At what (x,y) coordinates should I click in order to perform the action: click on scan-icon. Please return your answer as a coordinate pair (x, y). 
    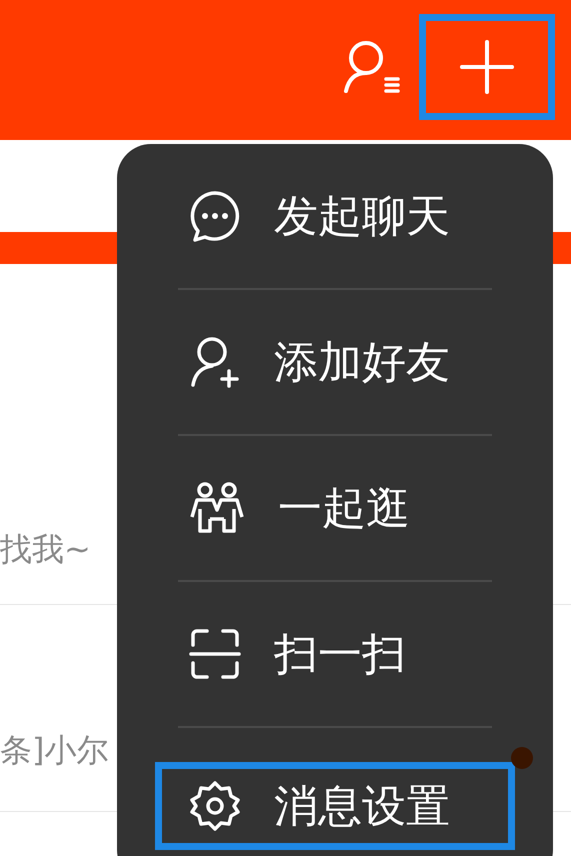
    Looking at the image, I should click on (215, 654).